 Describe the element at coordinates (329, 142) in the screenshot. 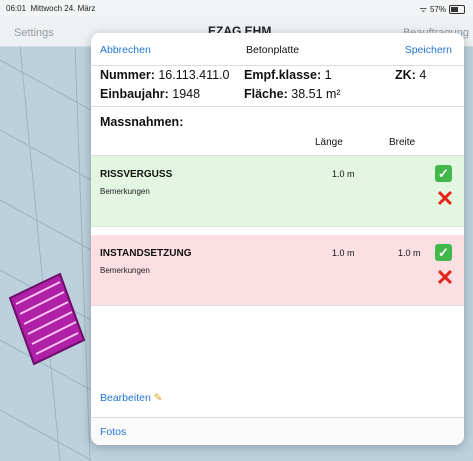

I see `column-length: Länge` at that location.